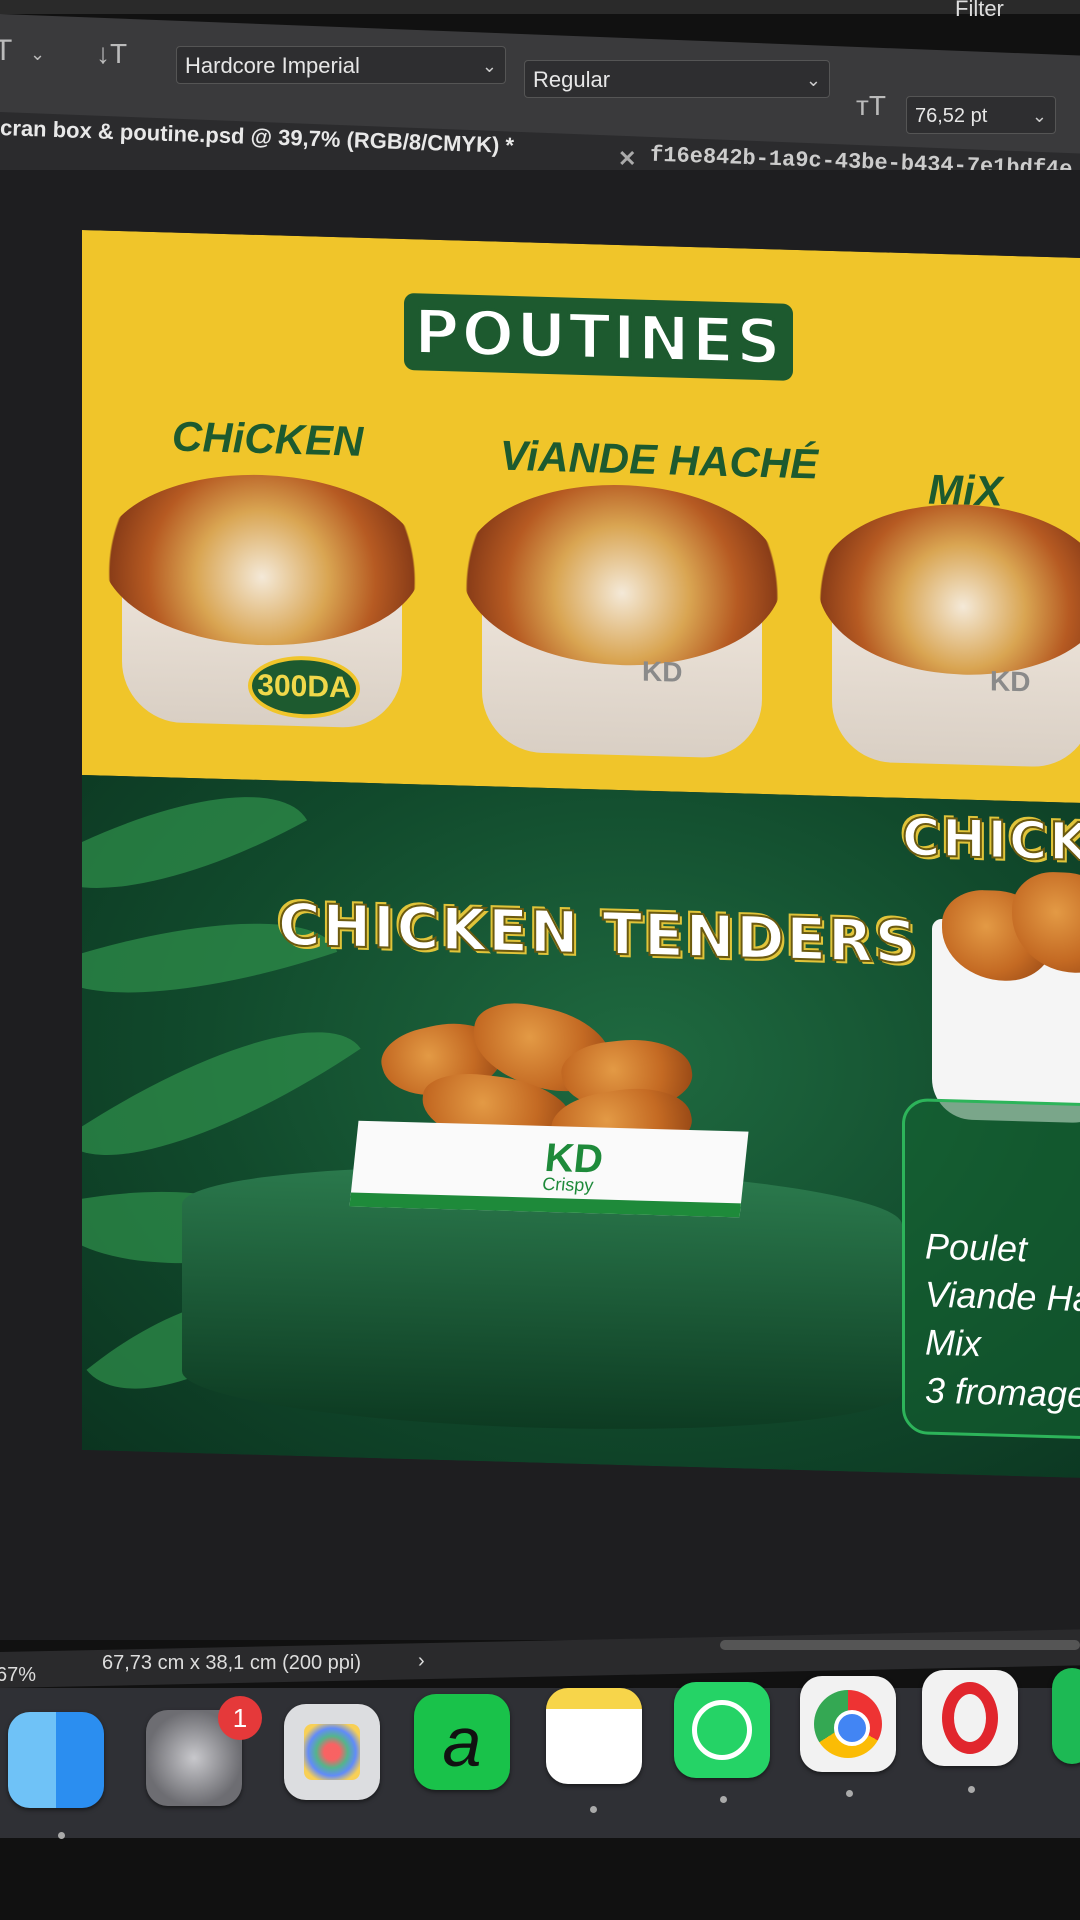  What do you see at coordinates (953, 1343) in the screenshot?
I see `menu-item: Mix` at bounding box center [953, 1343].